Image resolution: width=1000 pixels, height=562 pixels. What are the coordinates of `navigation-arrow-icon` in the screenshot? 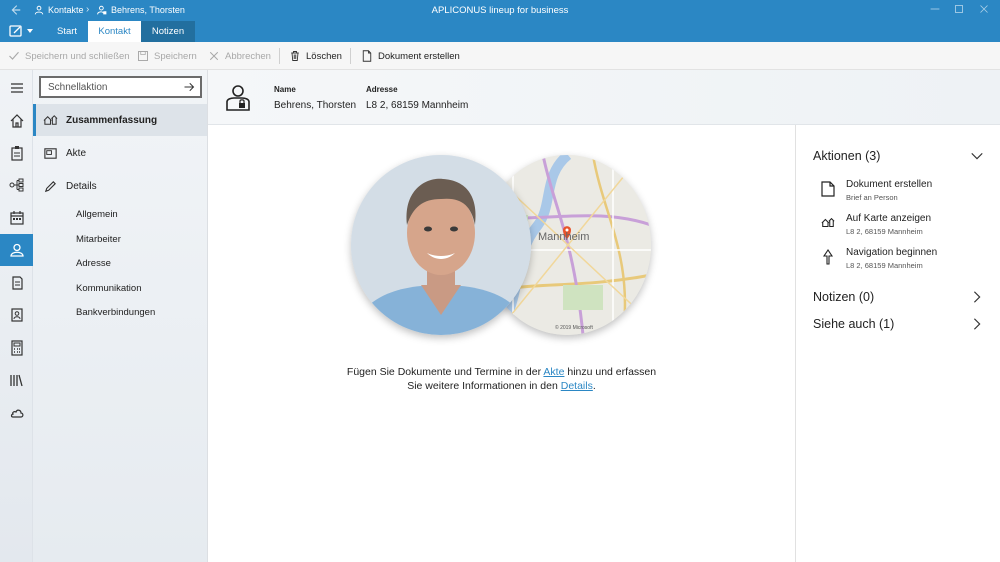 It's located at (828, 257).